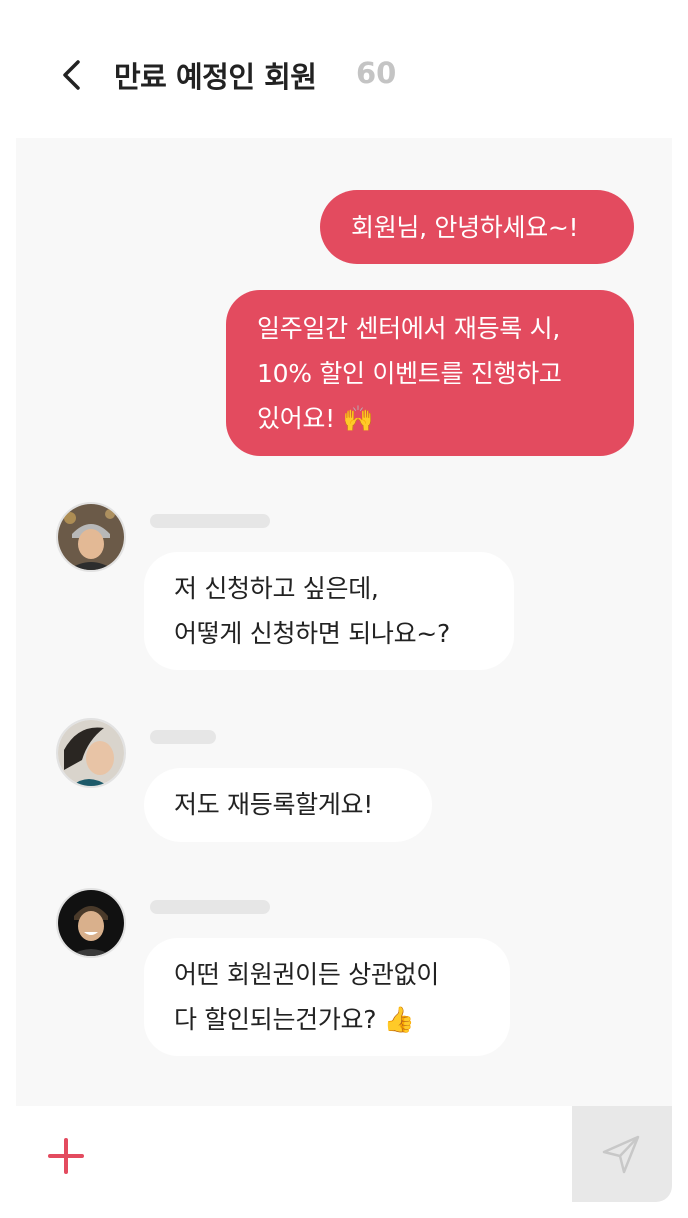 Image resolution: width=688 pixels, height=1218 pixels. Describe the element at coordinates (465, 227) in the screenshot. I see `message-text: 회원님, 안녕하세요~!` at that location.